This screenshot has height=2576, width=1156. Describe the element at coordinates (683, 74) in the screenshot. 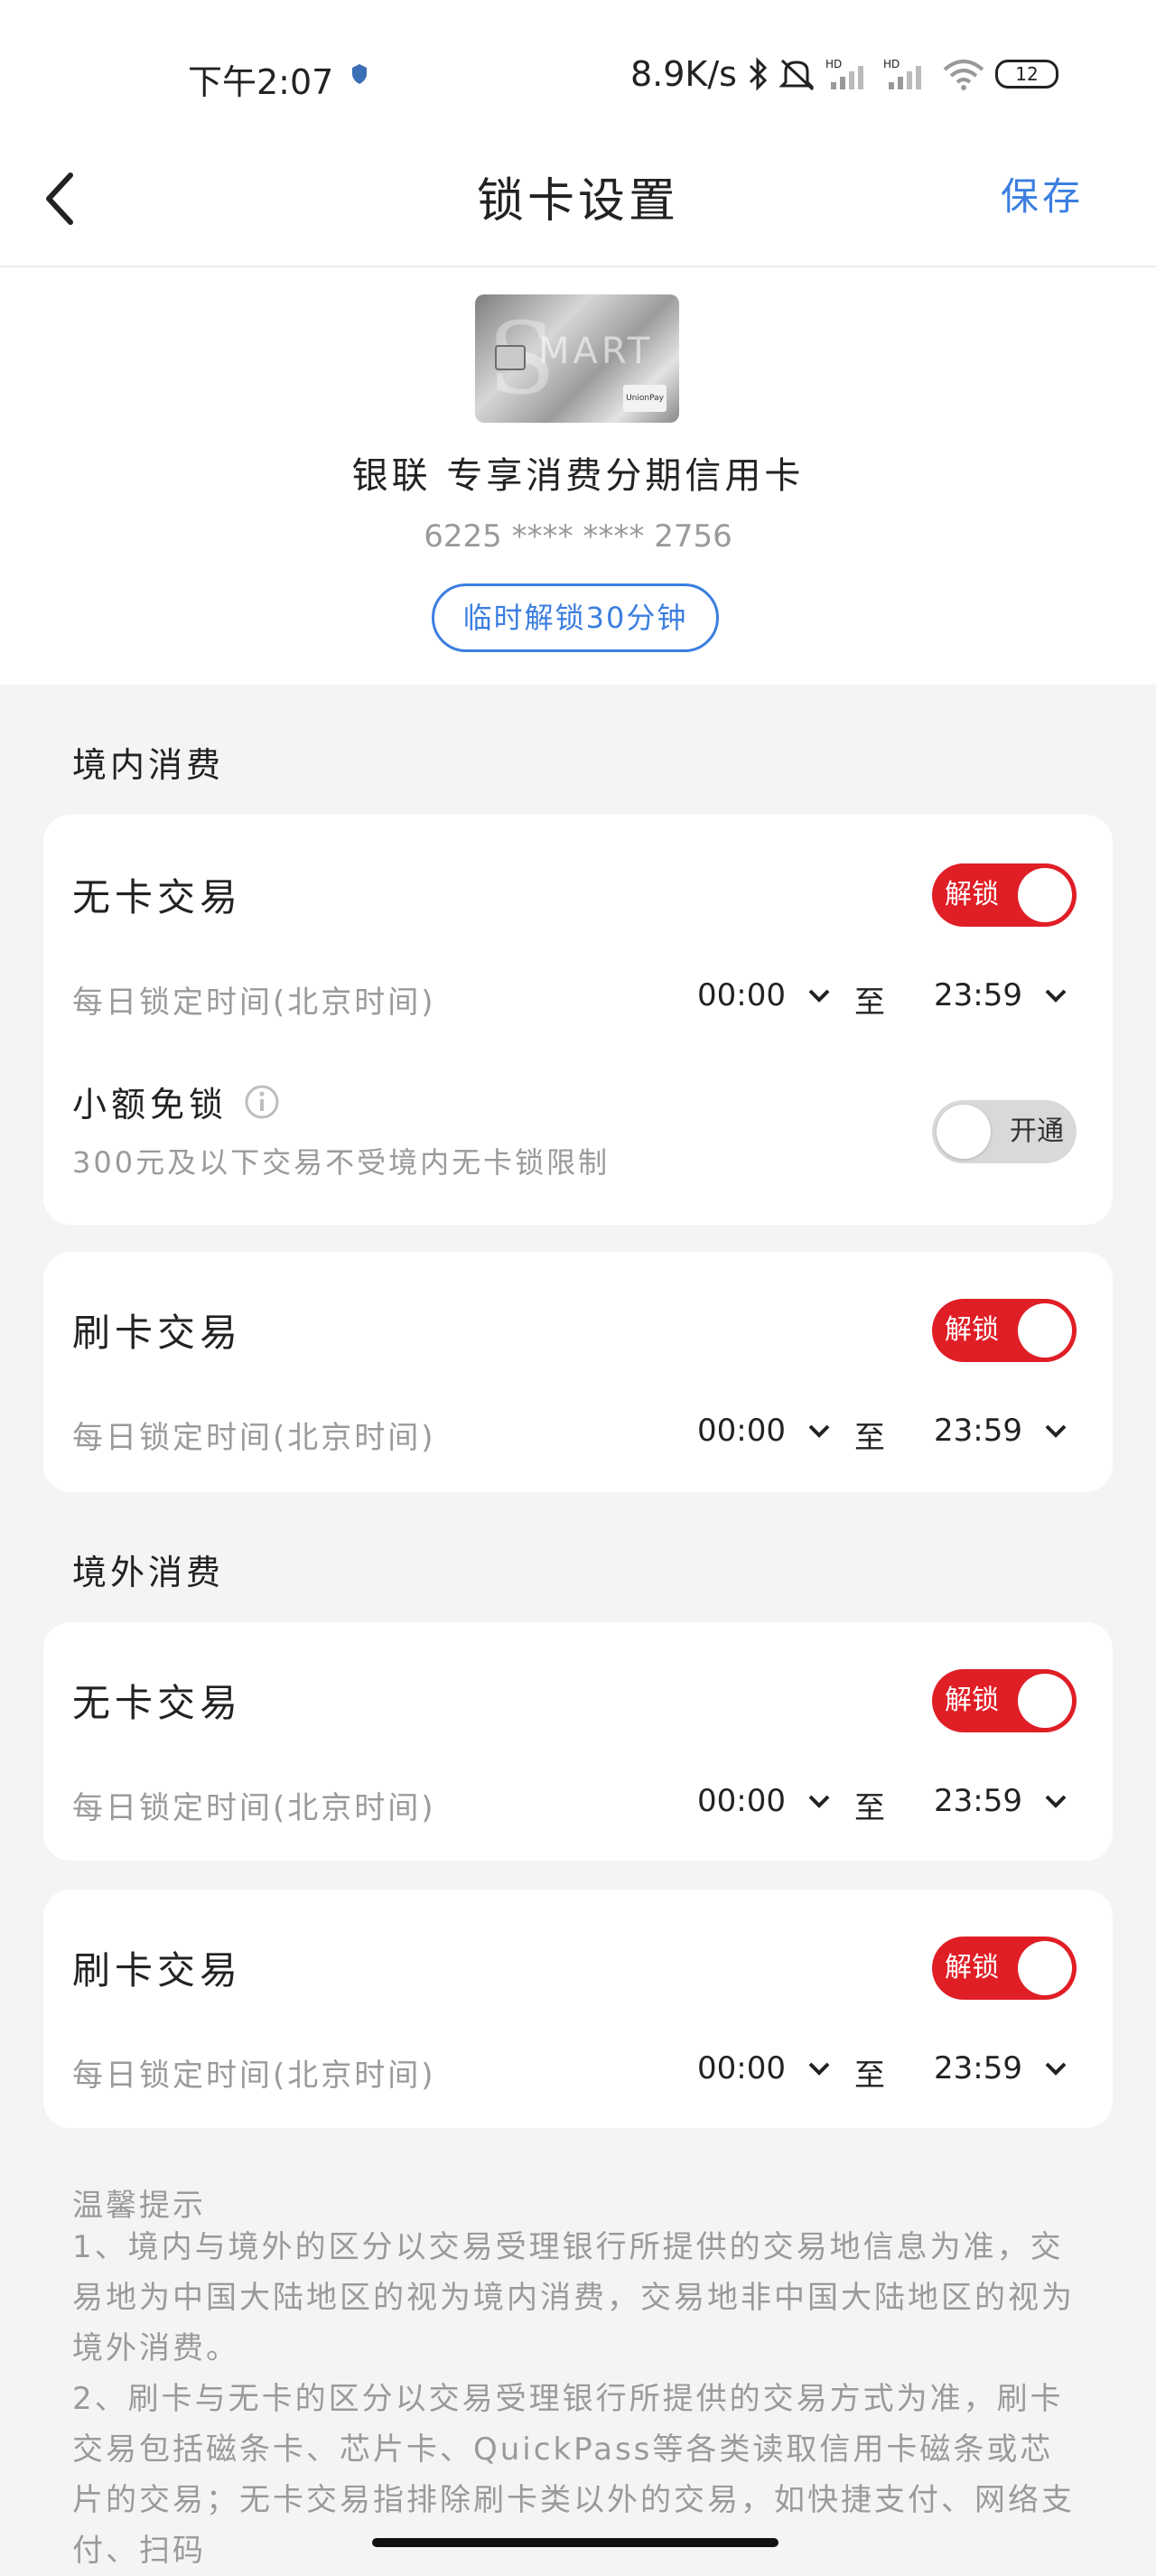

I see `network-speed: 8.9K/s` at that location.